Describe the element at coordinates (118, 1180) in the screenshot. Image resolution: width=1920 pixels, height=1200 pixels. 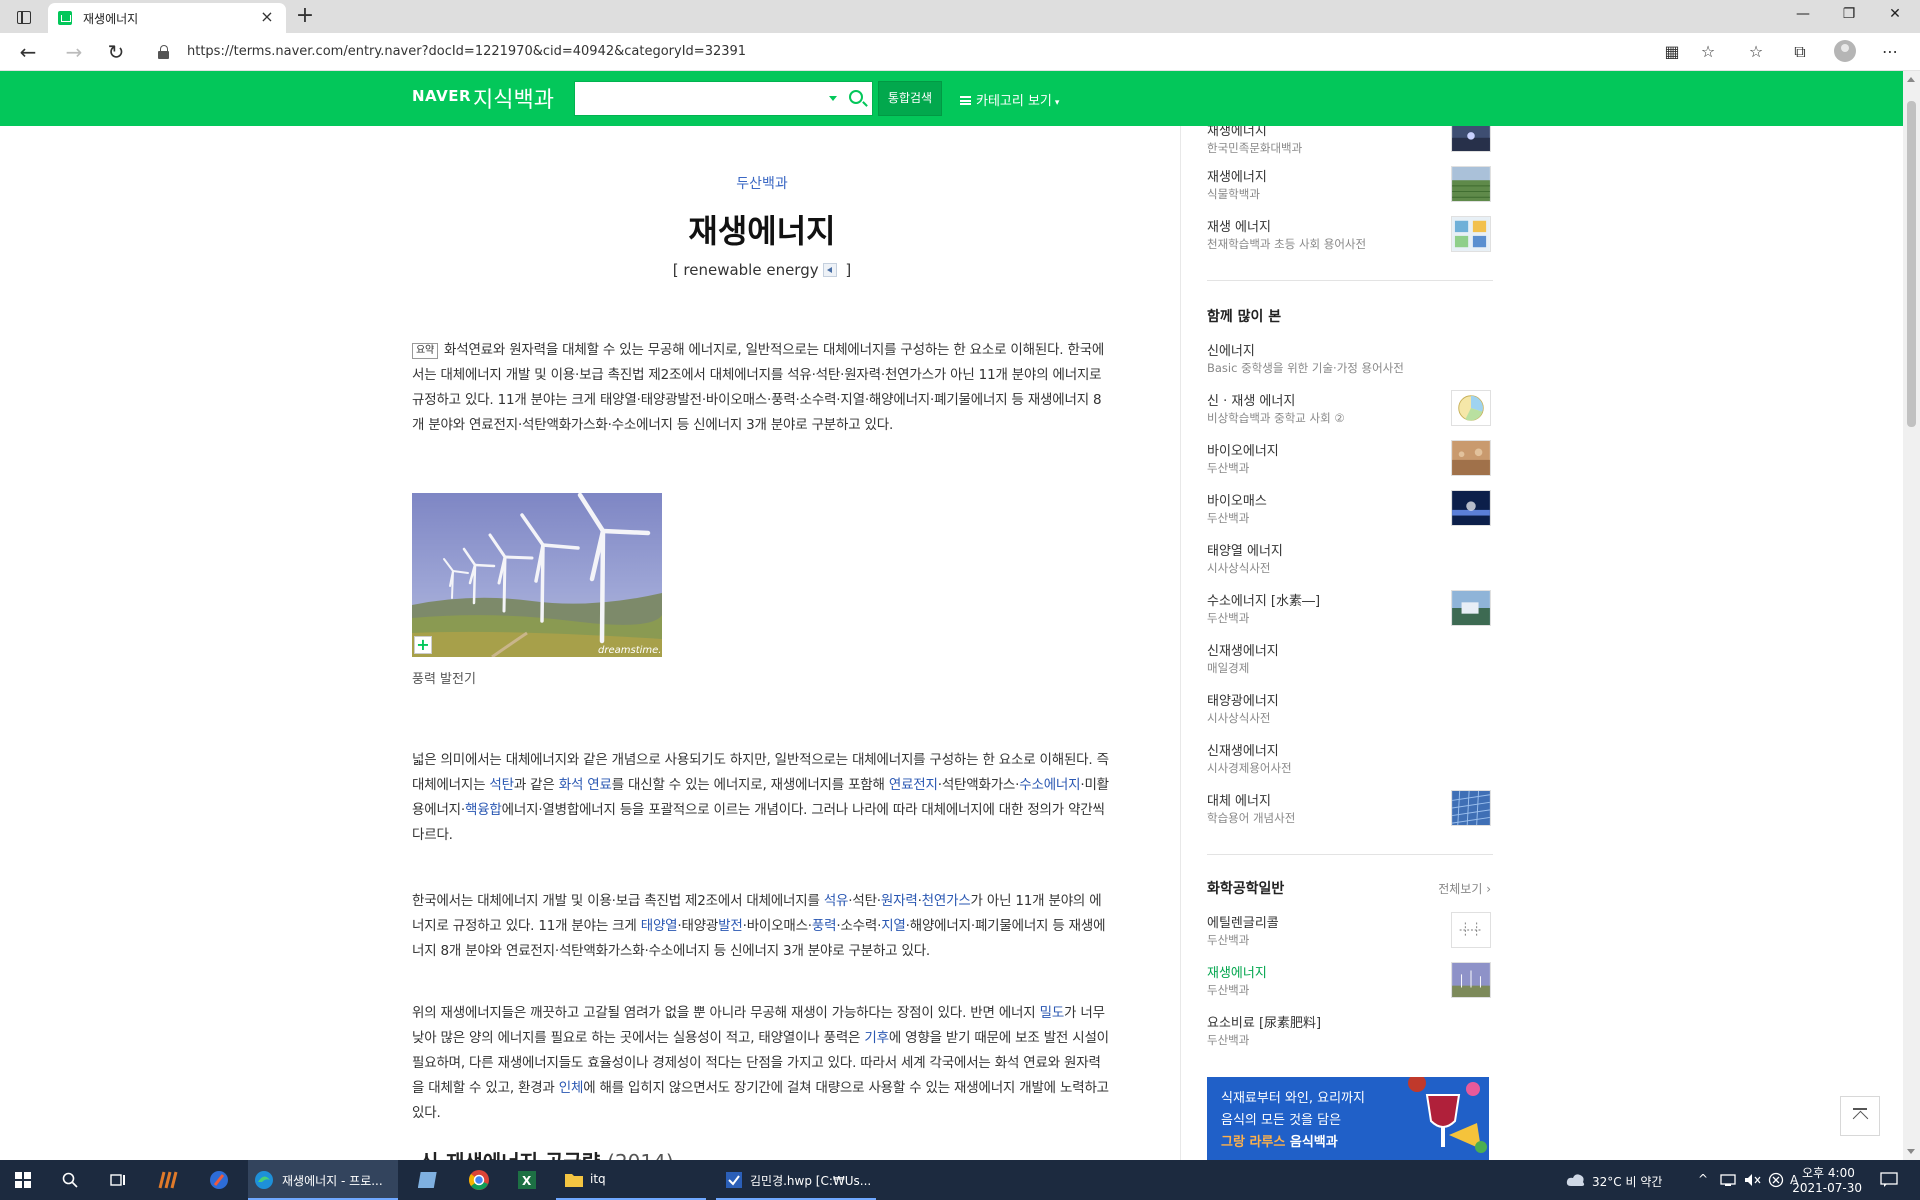
I see `task-view-icon` at that location.